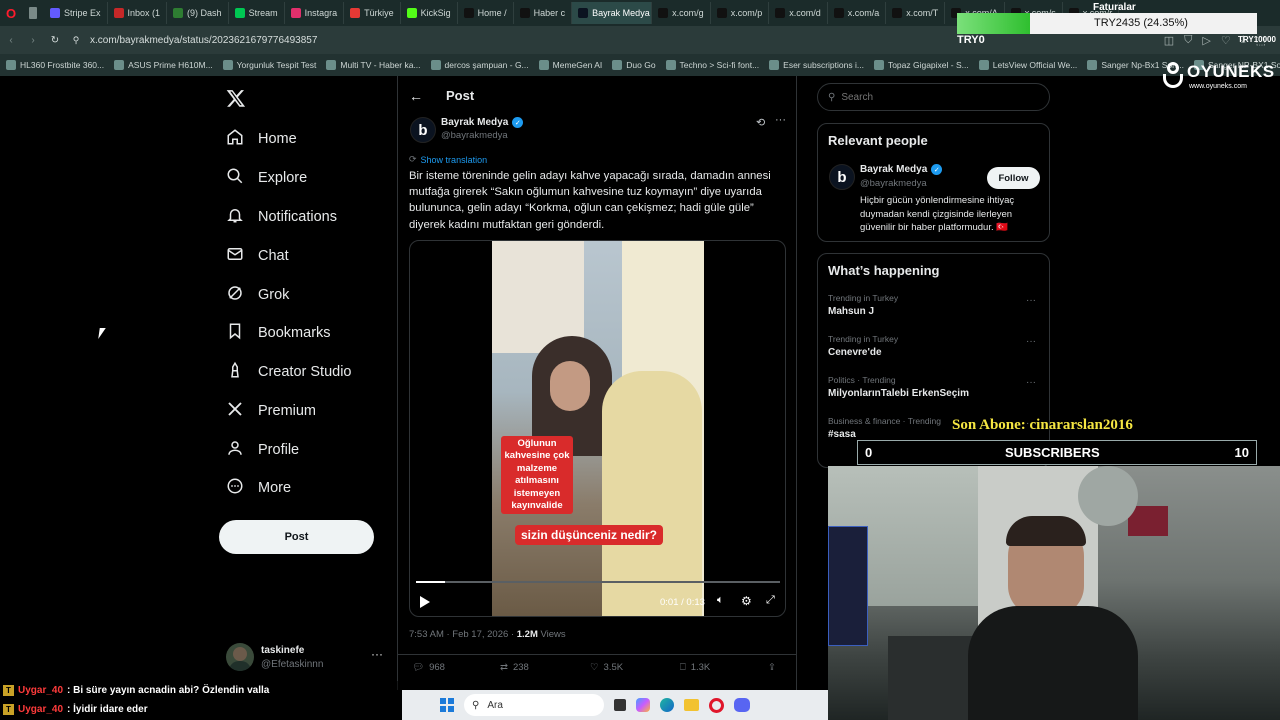 The image size is (1280, 720). I want to click on opera-icon: O, so click(11, 13).